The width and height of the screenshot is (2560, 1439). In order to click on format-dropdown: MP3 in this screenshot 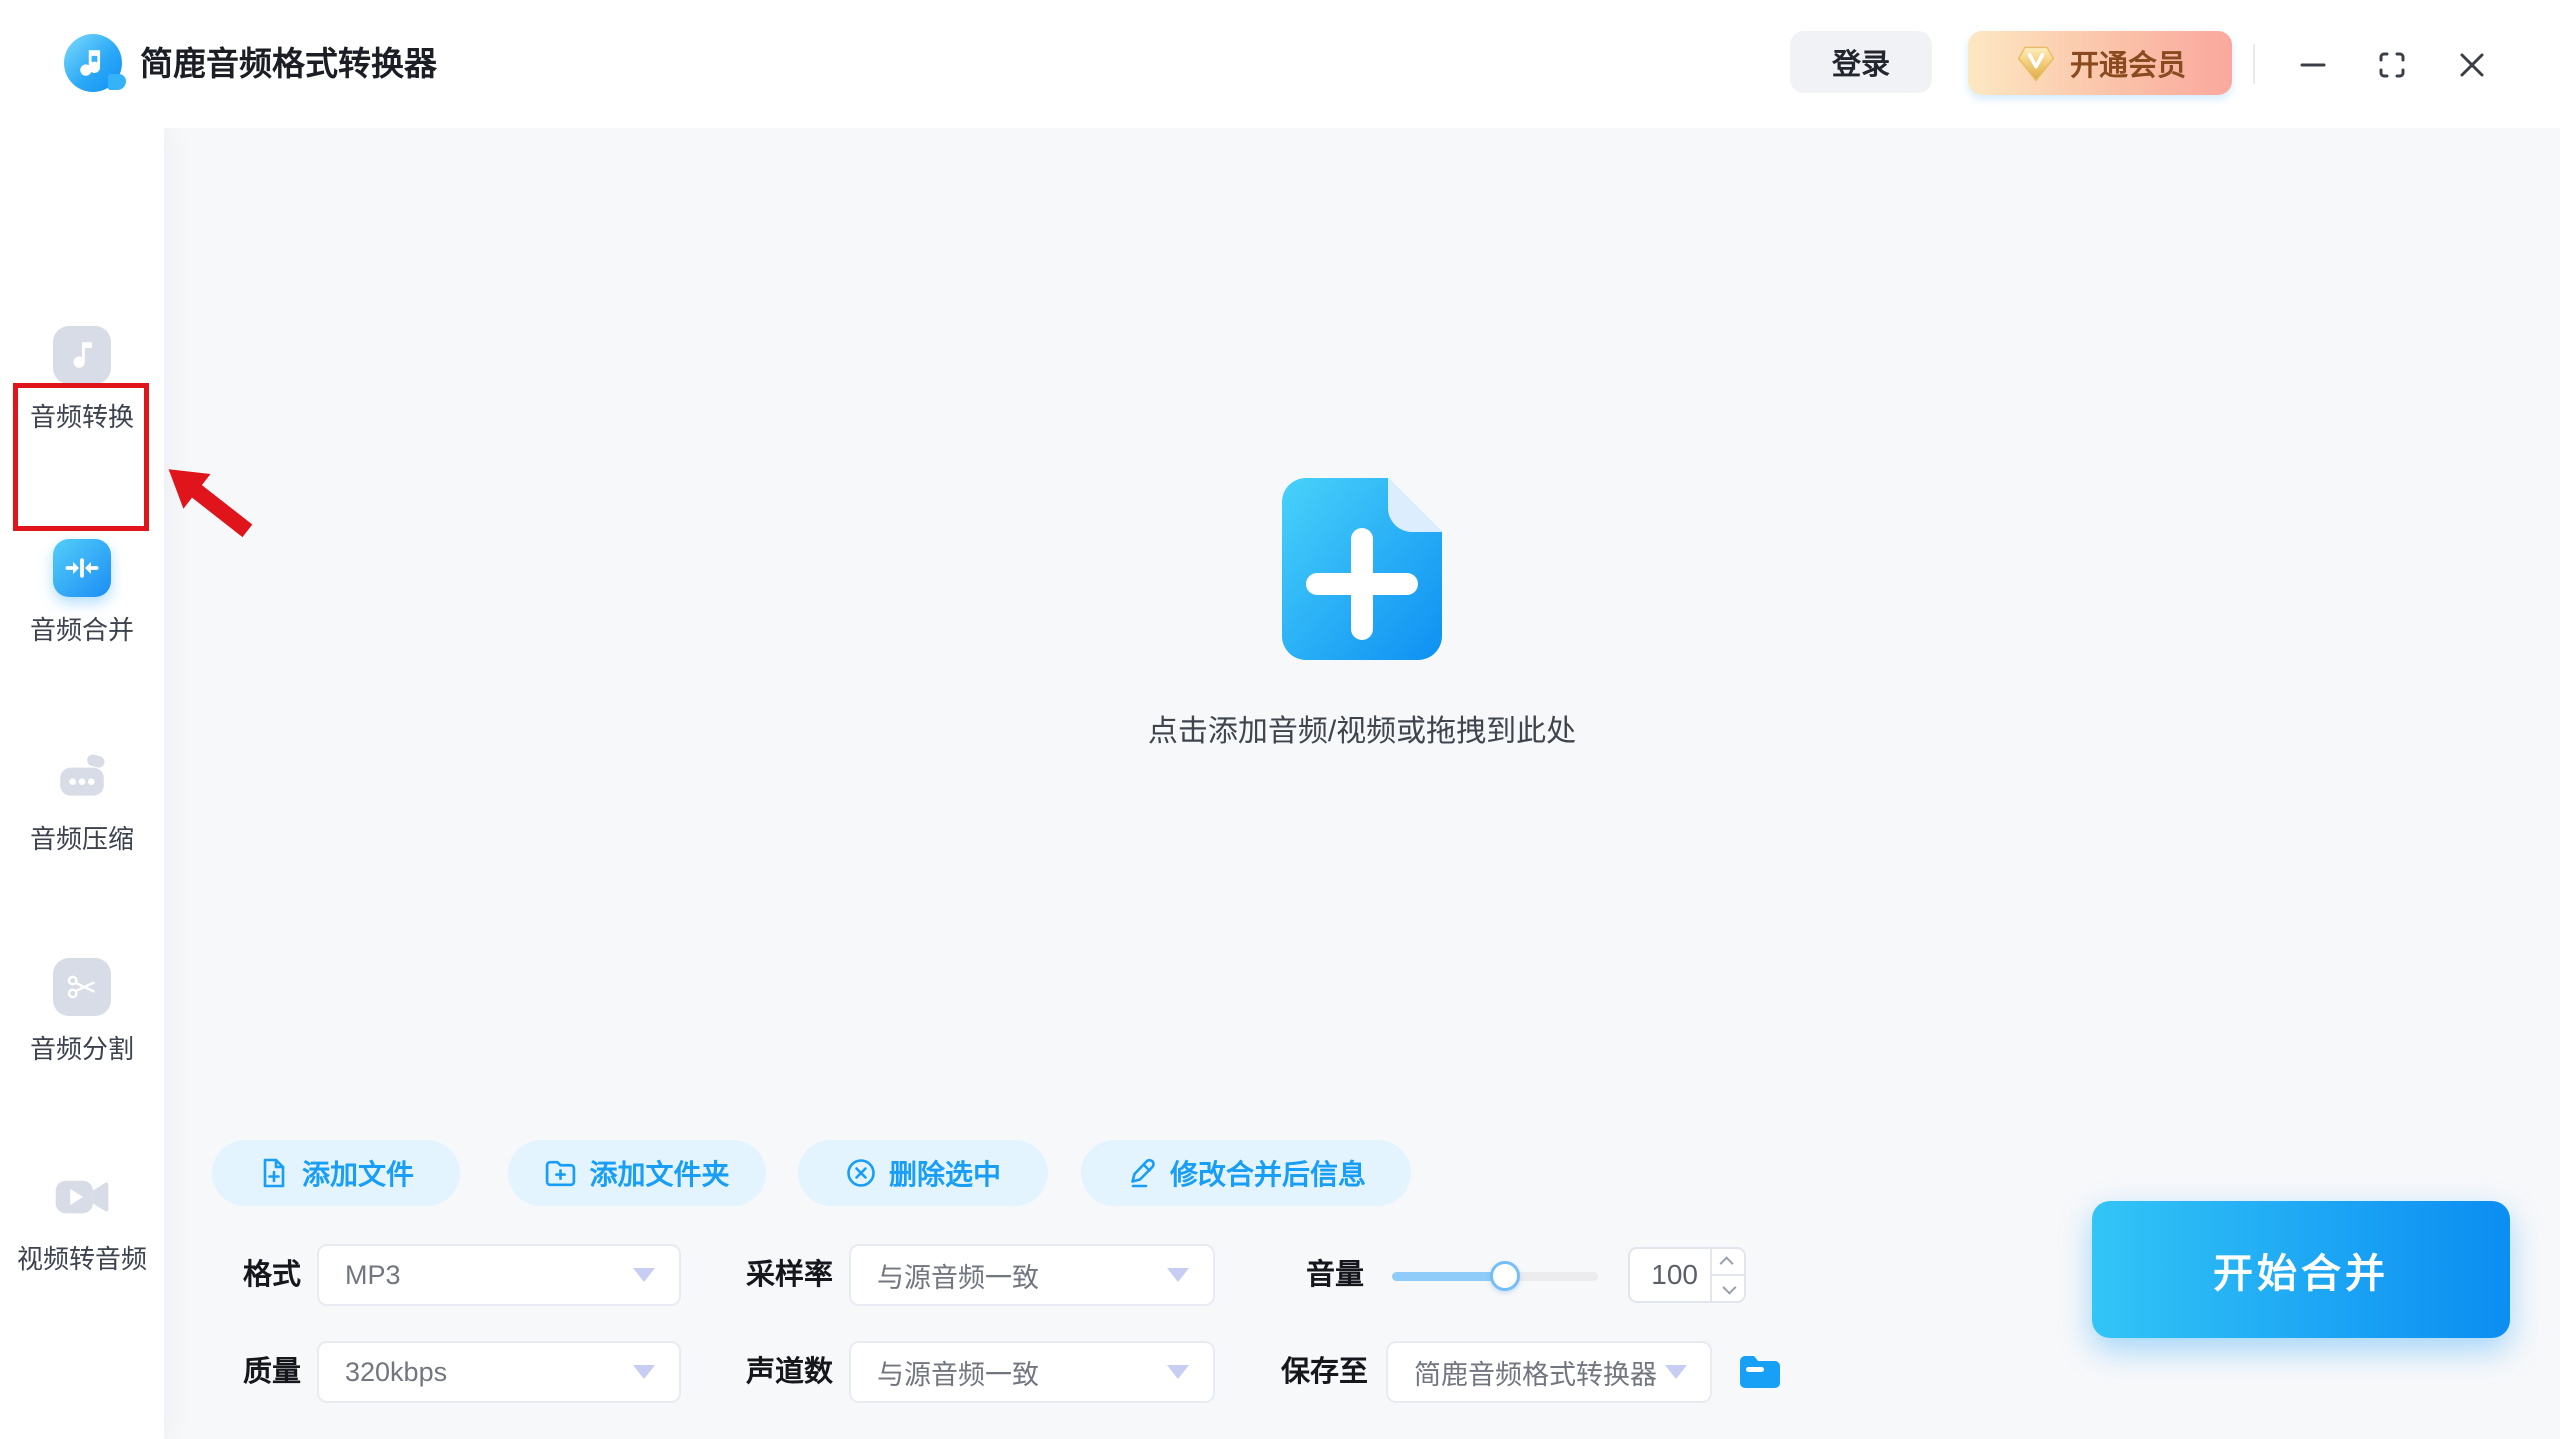, I will do `click(499, 1275)`.